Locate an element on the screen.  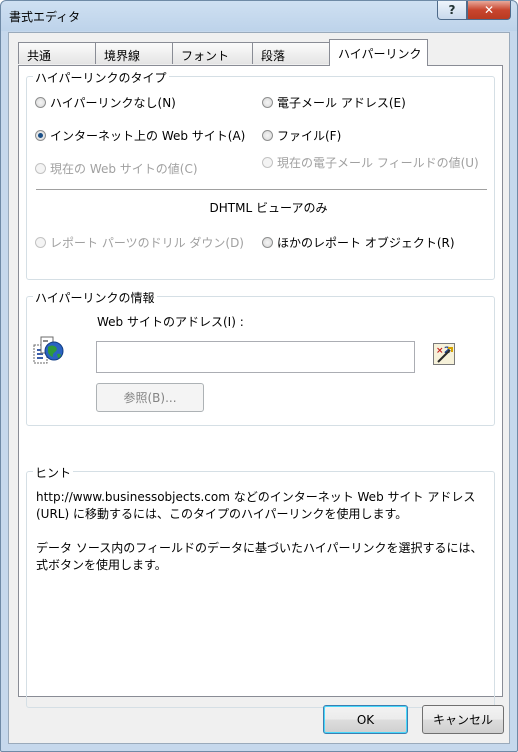
radio-website: インターネット上の Web サイト(A) is located at coordinates (140, 135).